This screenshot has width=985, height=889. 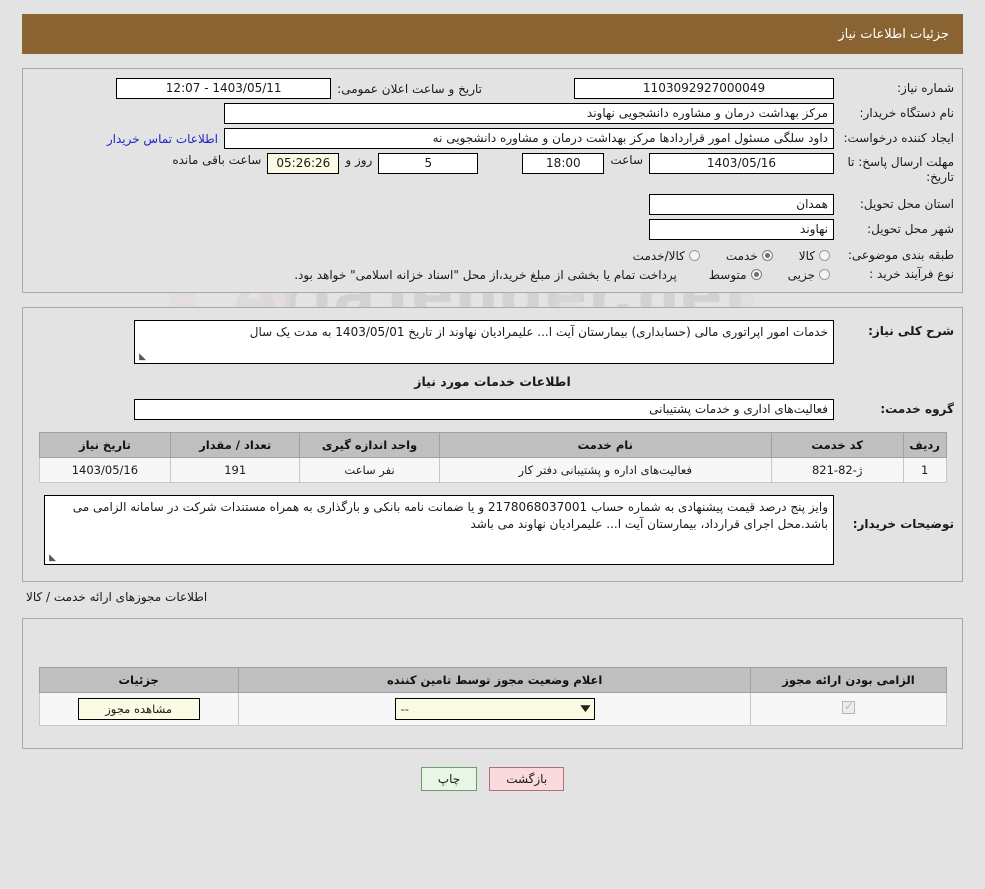 What do you see at coordinates (224, 88) in the screenshot?
I see `announce-datetime-field: 1403/05/11 - 12:07` at bounding box center [224, 88].